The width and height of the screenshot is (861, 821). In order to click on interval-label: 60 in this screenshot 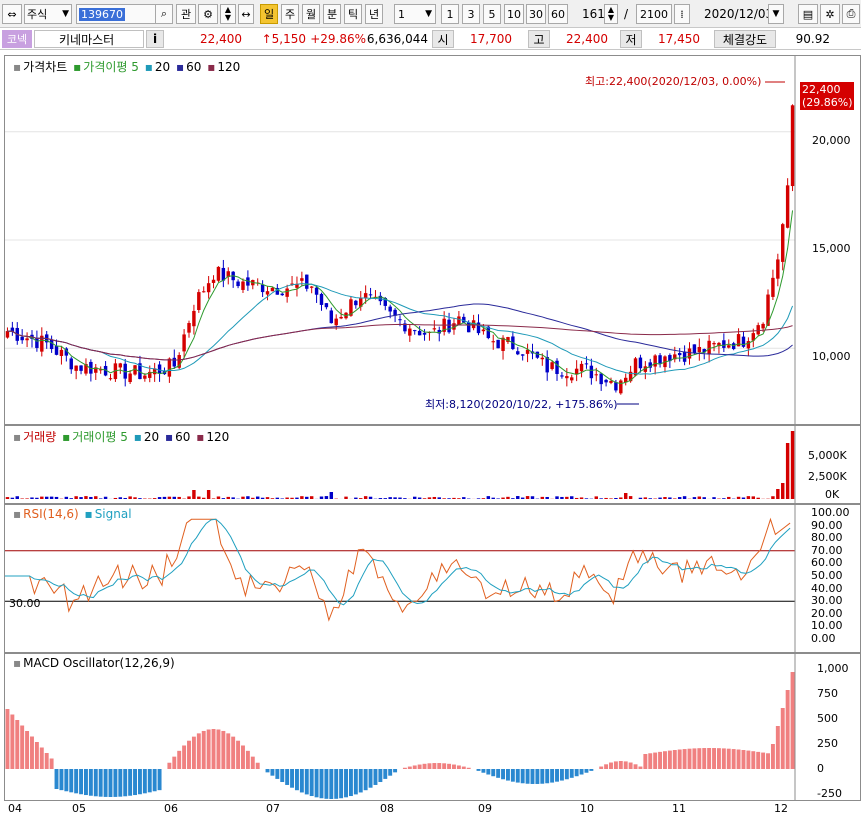, I will do `click(558, 14)`.